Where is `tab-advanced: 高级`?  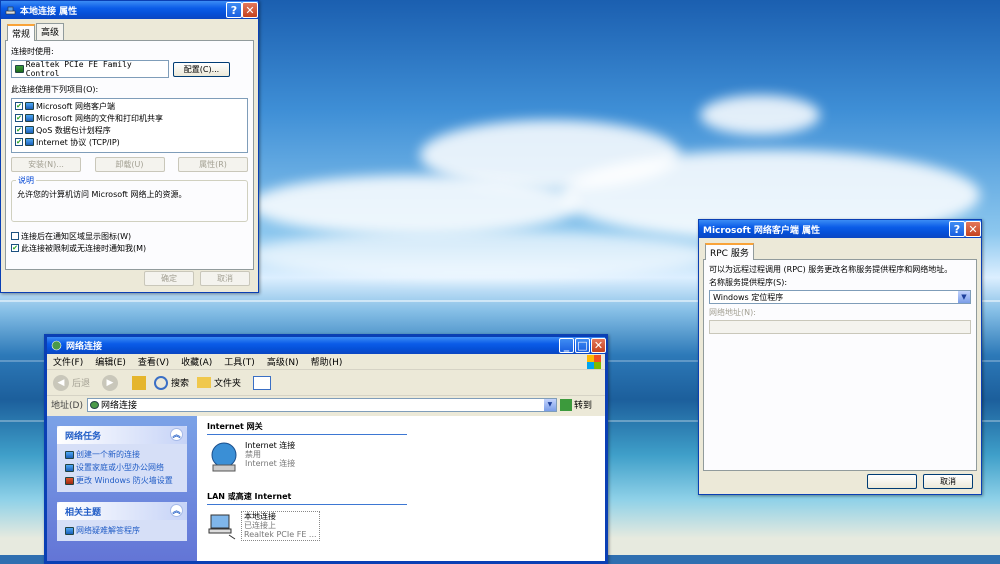 tab-advanced: 高级 is located at coordinates (50, 31).